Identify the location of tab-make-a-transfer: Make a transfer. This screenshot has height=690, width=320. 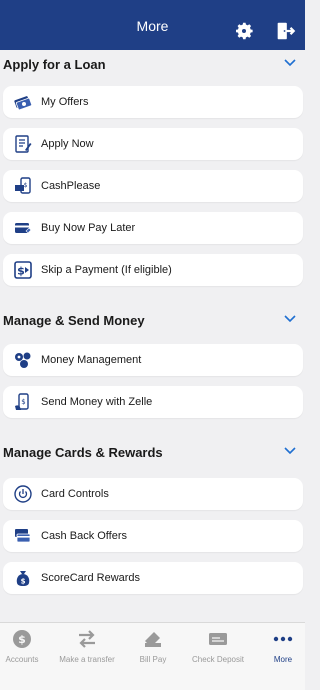
(87, 646).